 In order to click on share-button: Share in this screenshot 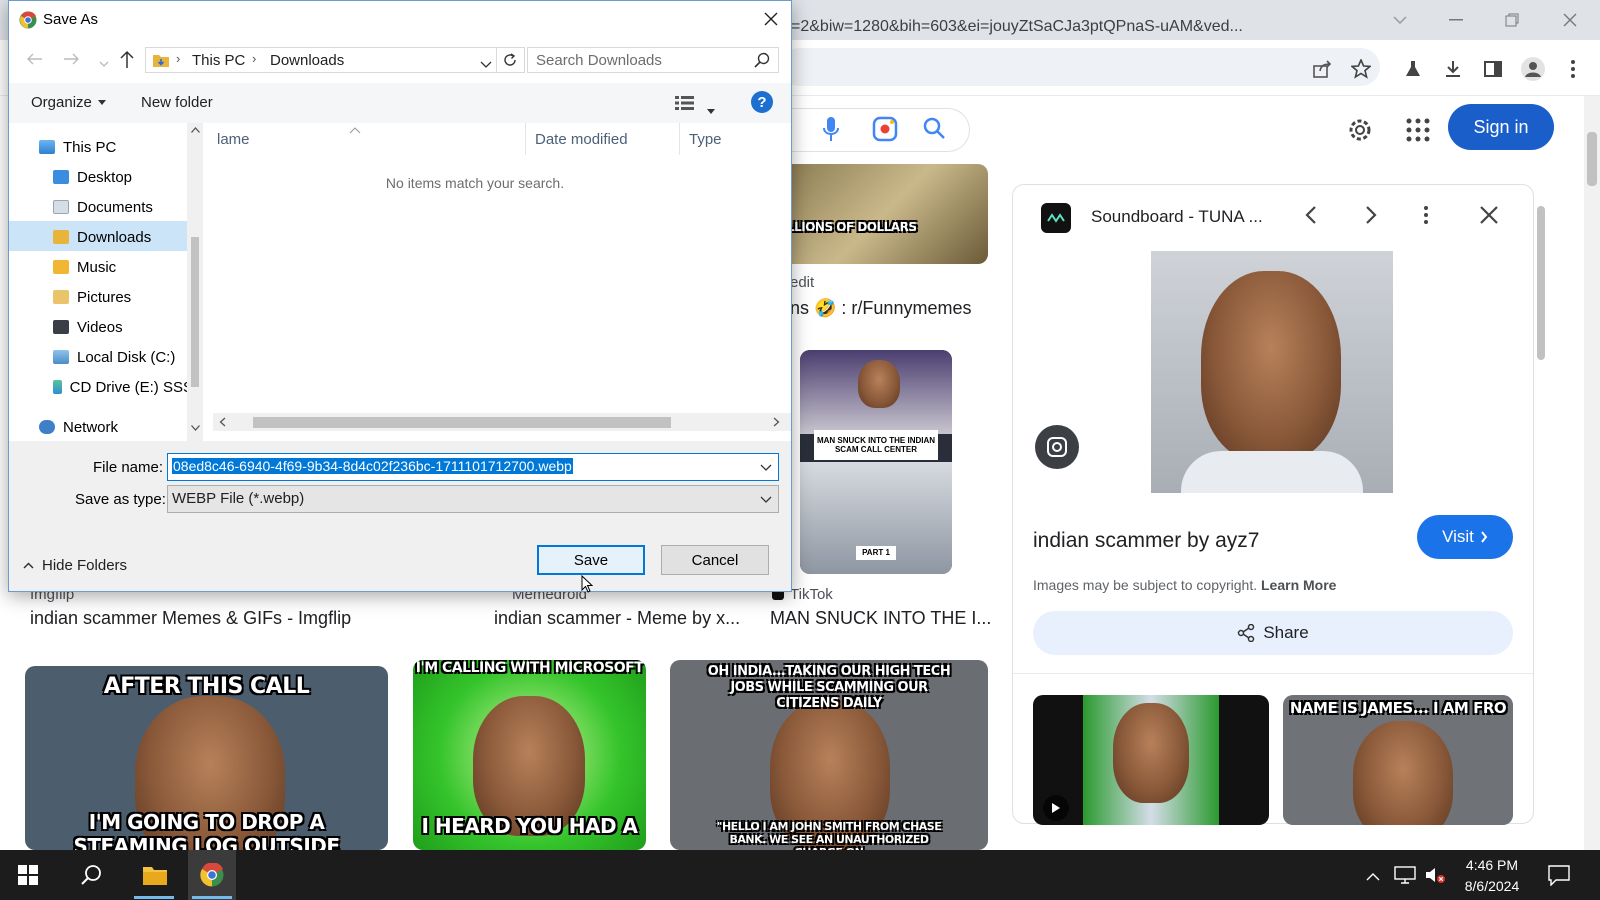, I will do `click(1273, 633)`.